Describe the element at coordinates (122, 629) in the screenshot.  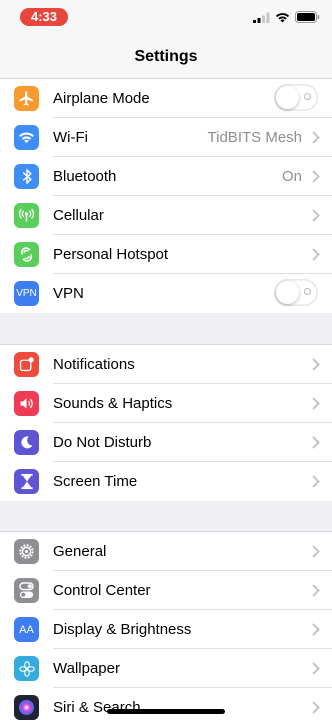
I see `row-label: Display & Brightness` at that location.